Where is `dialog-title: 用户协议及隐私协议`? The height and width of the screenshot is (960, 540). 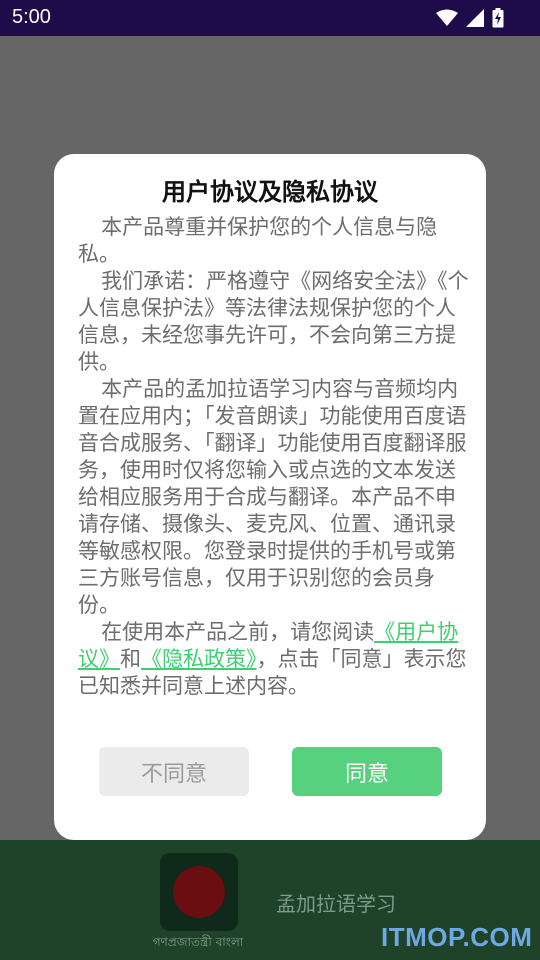
dialog-title: 用户协议及隐私协议 is located at coordinates (270, 192).